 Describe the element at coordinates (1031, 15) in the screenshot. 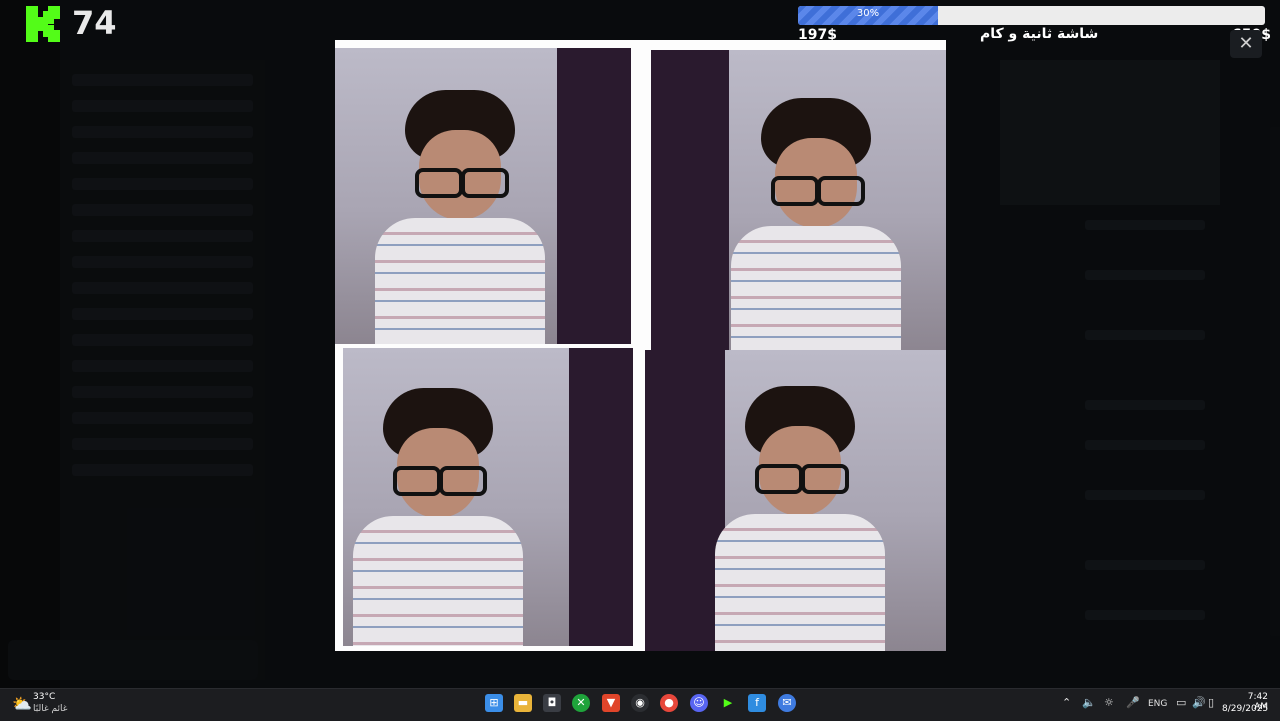

I see `goal-progress-bar: 30%` at that location.